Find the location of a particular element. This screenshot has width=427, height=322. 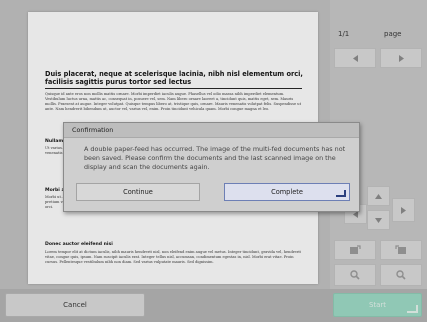

dialog-title: Confirmation is located at coordinates (93, 130).